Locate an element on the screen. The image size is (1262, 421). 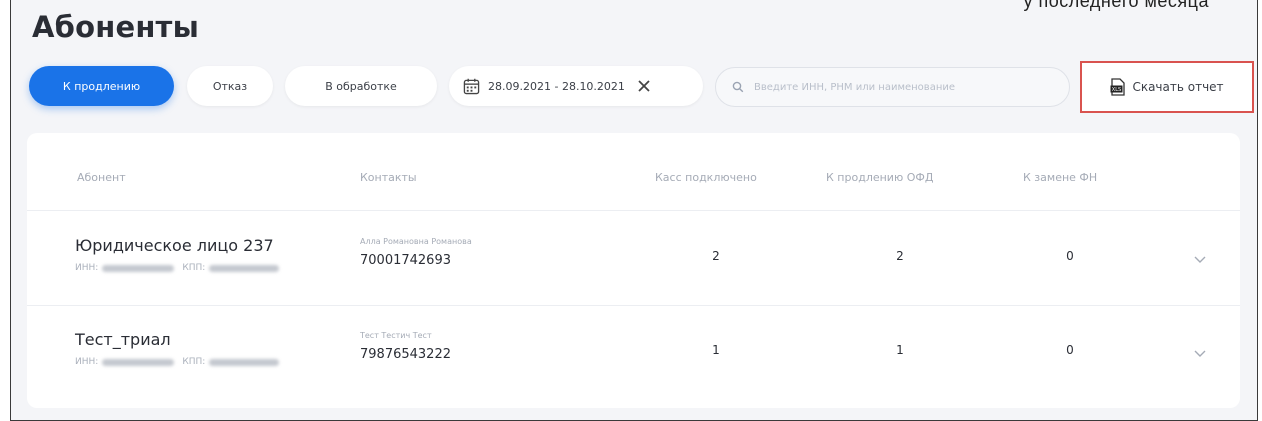
contact-name: Алла Романовна Романова is located at coordinates (416, 241).